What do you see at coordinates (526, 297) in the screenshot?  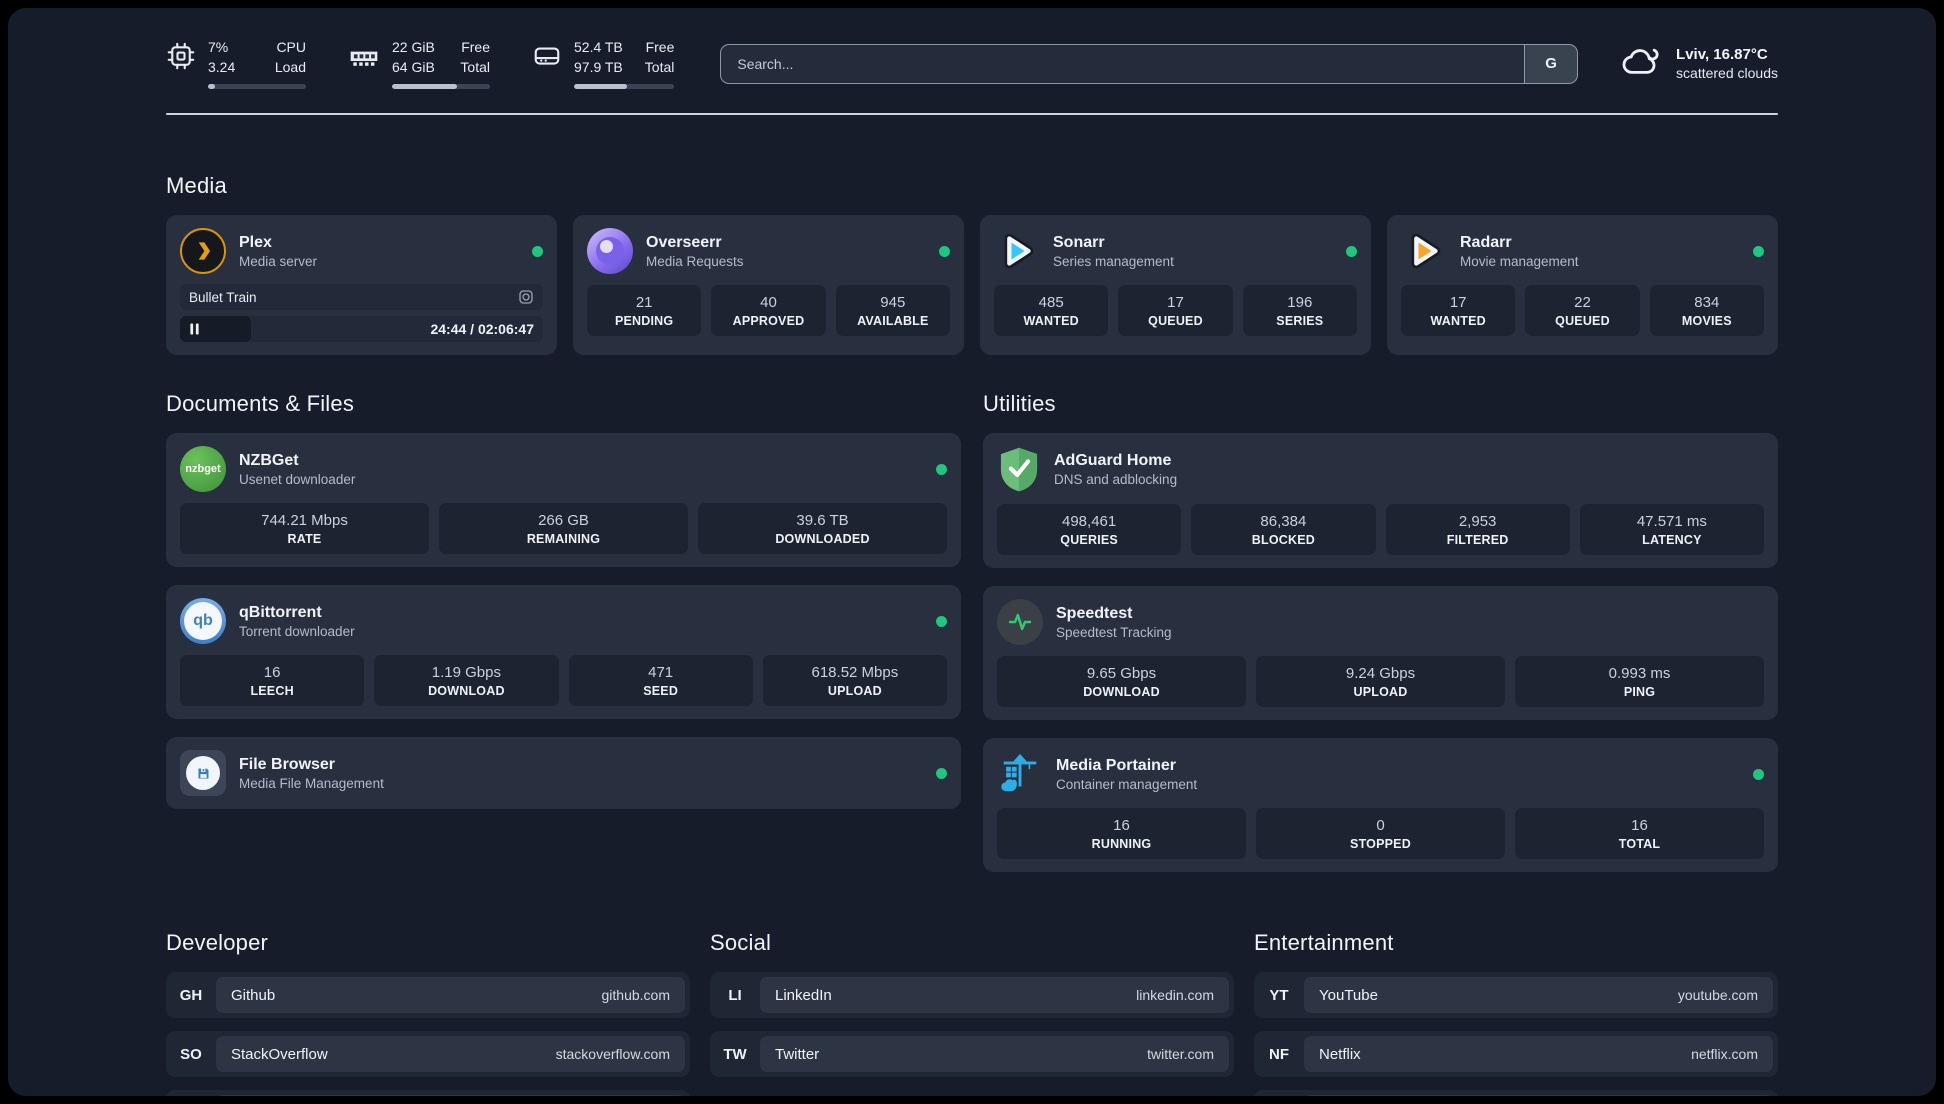 I see `video-session-icon` at bounding box center [526, 297].